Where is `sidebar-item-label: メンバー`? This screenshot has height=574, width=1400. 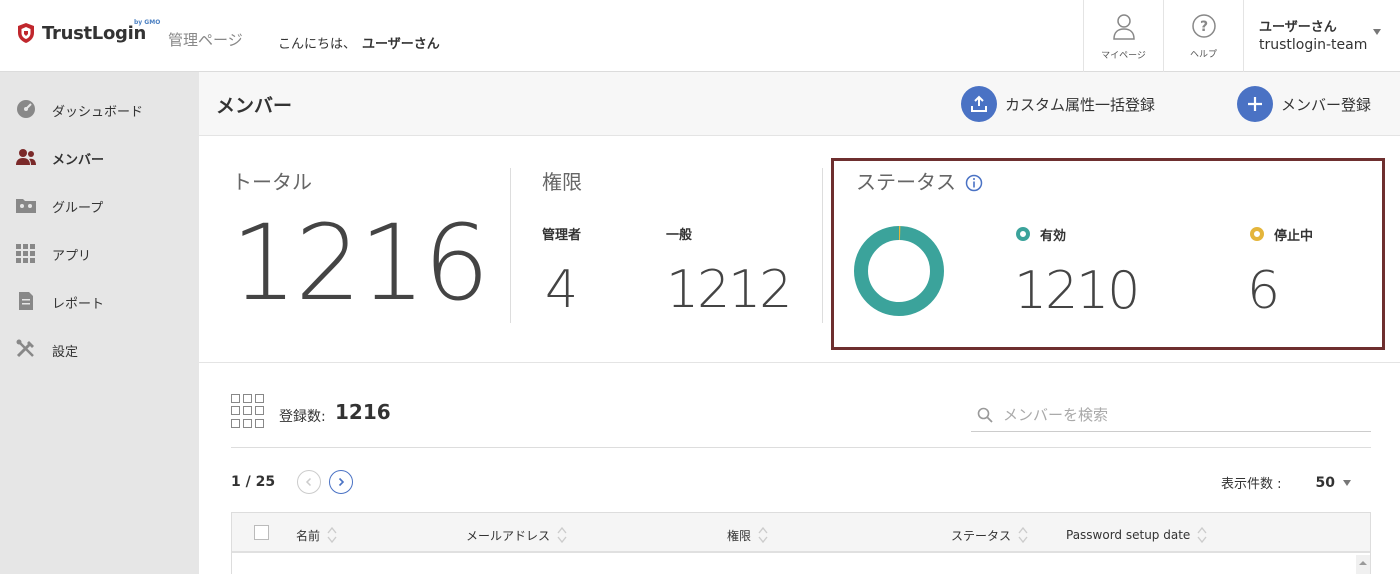 sidebar-item-label: メンバー is located at coordinates (78, 160).